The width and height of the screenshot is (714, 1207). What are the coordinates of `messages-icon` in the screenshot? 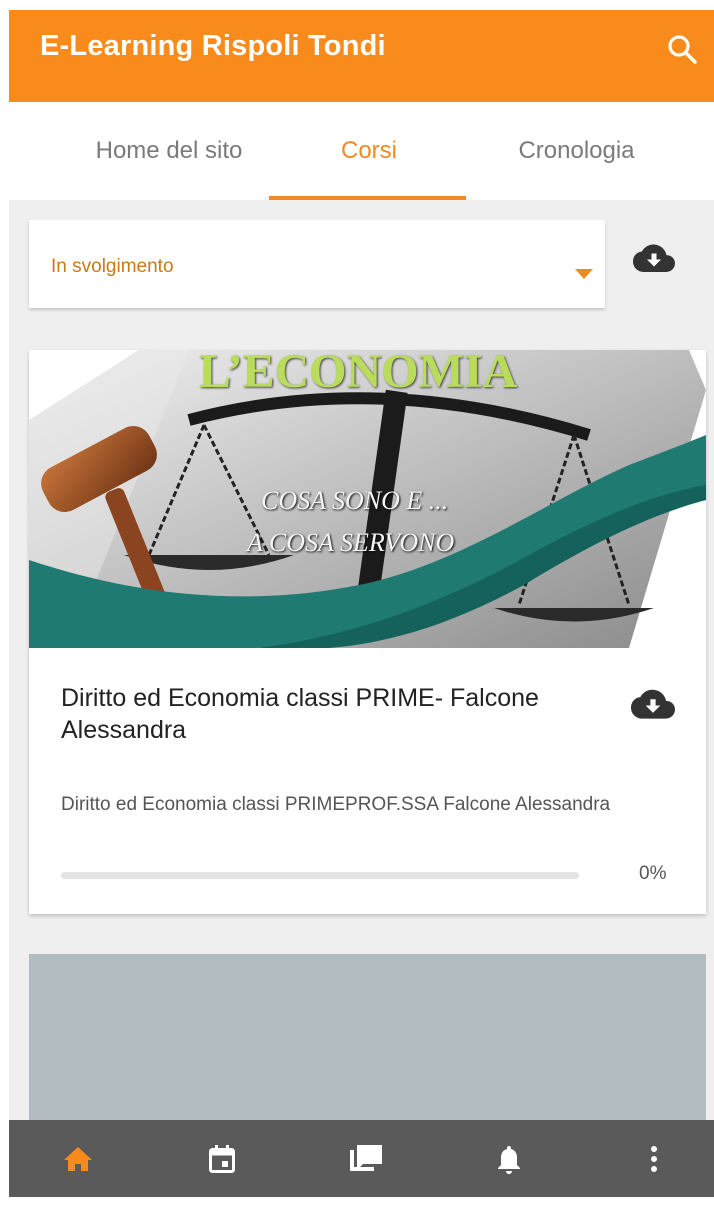 It's located at (366, 1157).